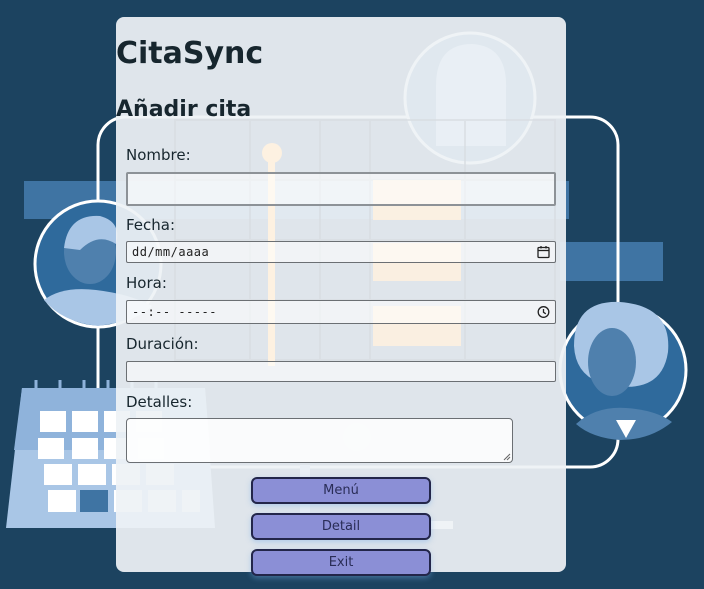 This screenshot has width=704, height=589. I want to click on resize-handle-icon, so click(506, 456).